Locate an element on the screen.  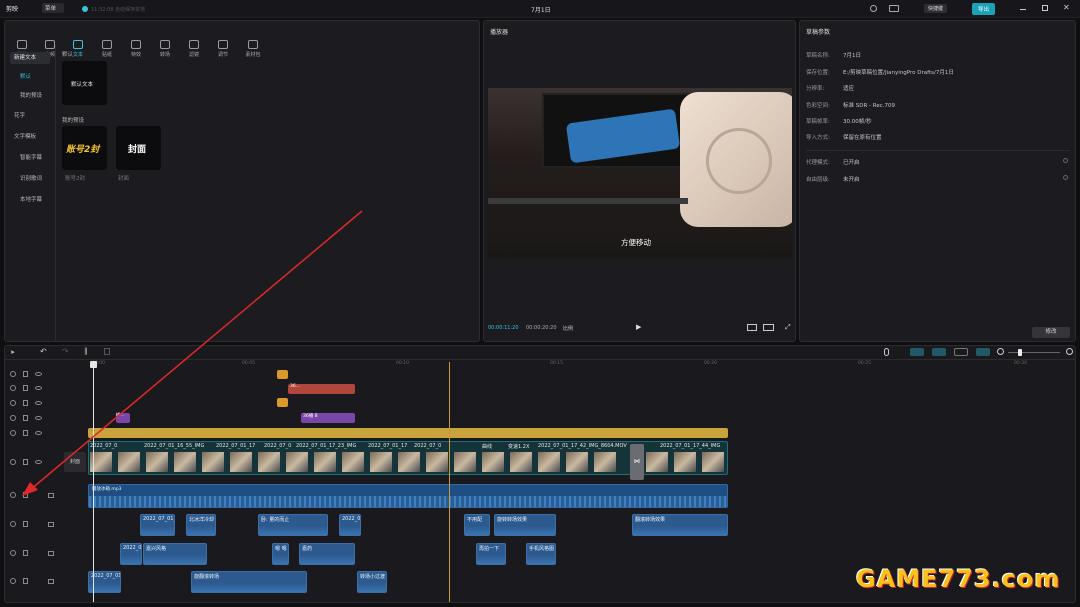
annotation-arrow-head is located at coordinates (30, 489).